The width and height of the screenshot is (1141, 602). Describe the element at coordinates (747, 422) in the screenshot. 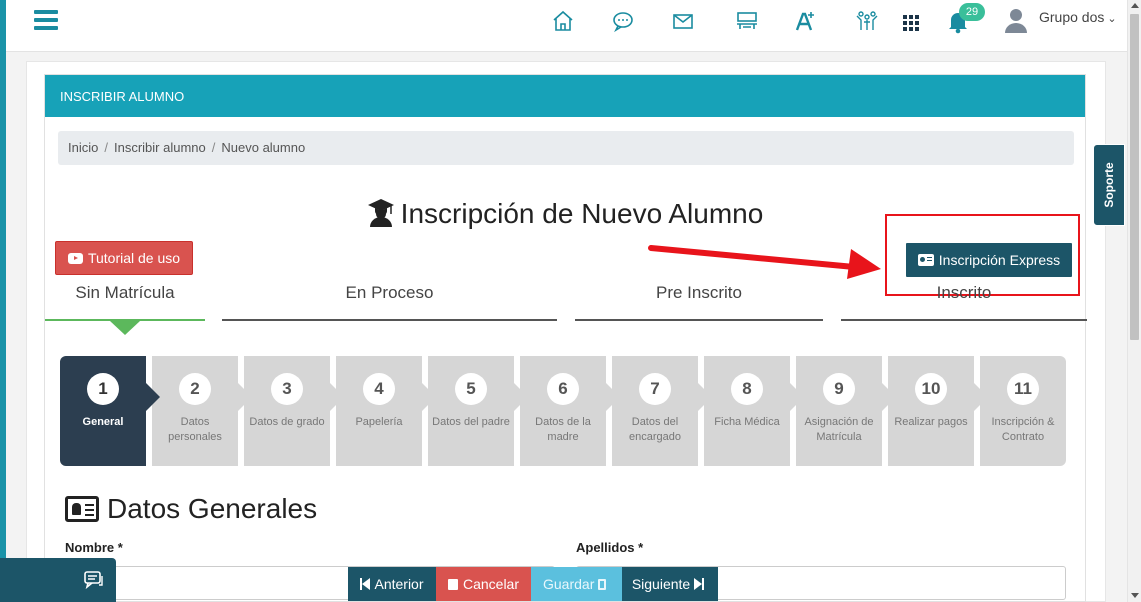

I see `step-label: Ficha Médica` at that location.